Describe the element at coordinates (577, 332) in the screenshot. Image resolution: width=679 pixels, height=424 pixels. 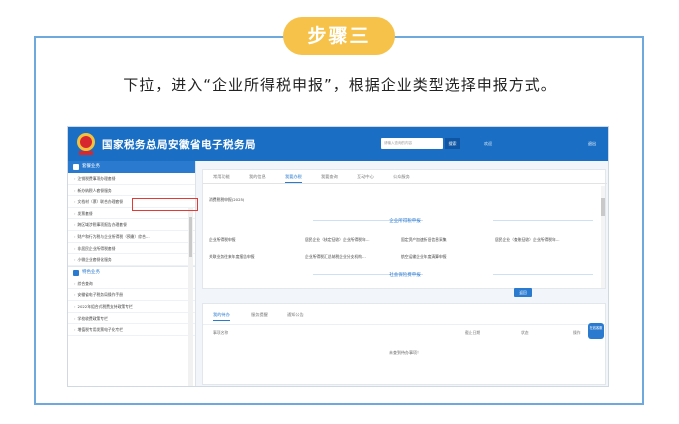
I see `column-header: 操作` at that location.